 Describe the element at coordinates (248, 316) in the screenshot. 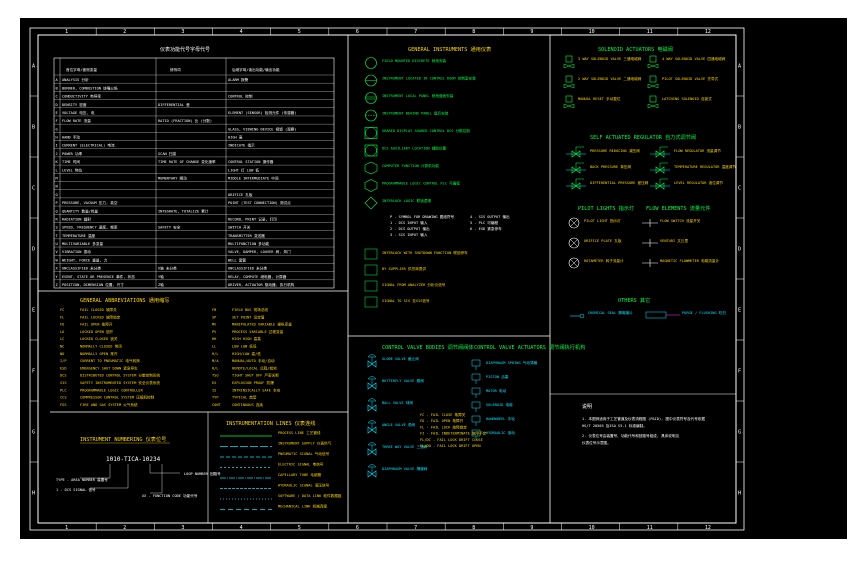

I see `abbrev-value: SET POINT 设定值` at that location.